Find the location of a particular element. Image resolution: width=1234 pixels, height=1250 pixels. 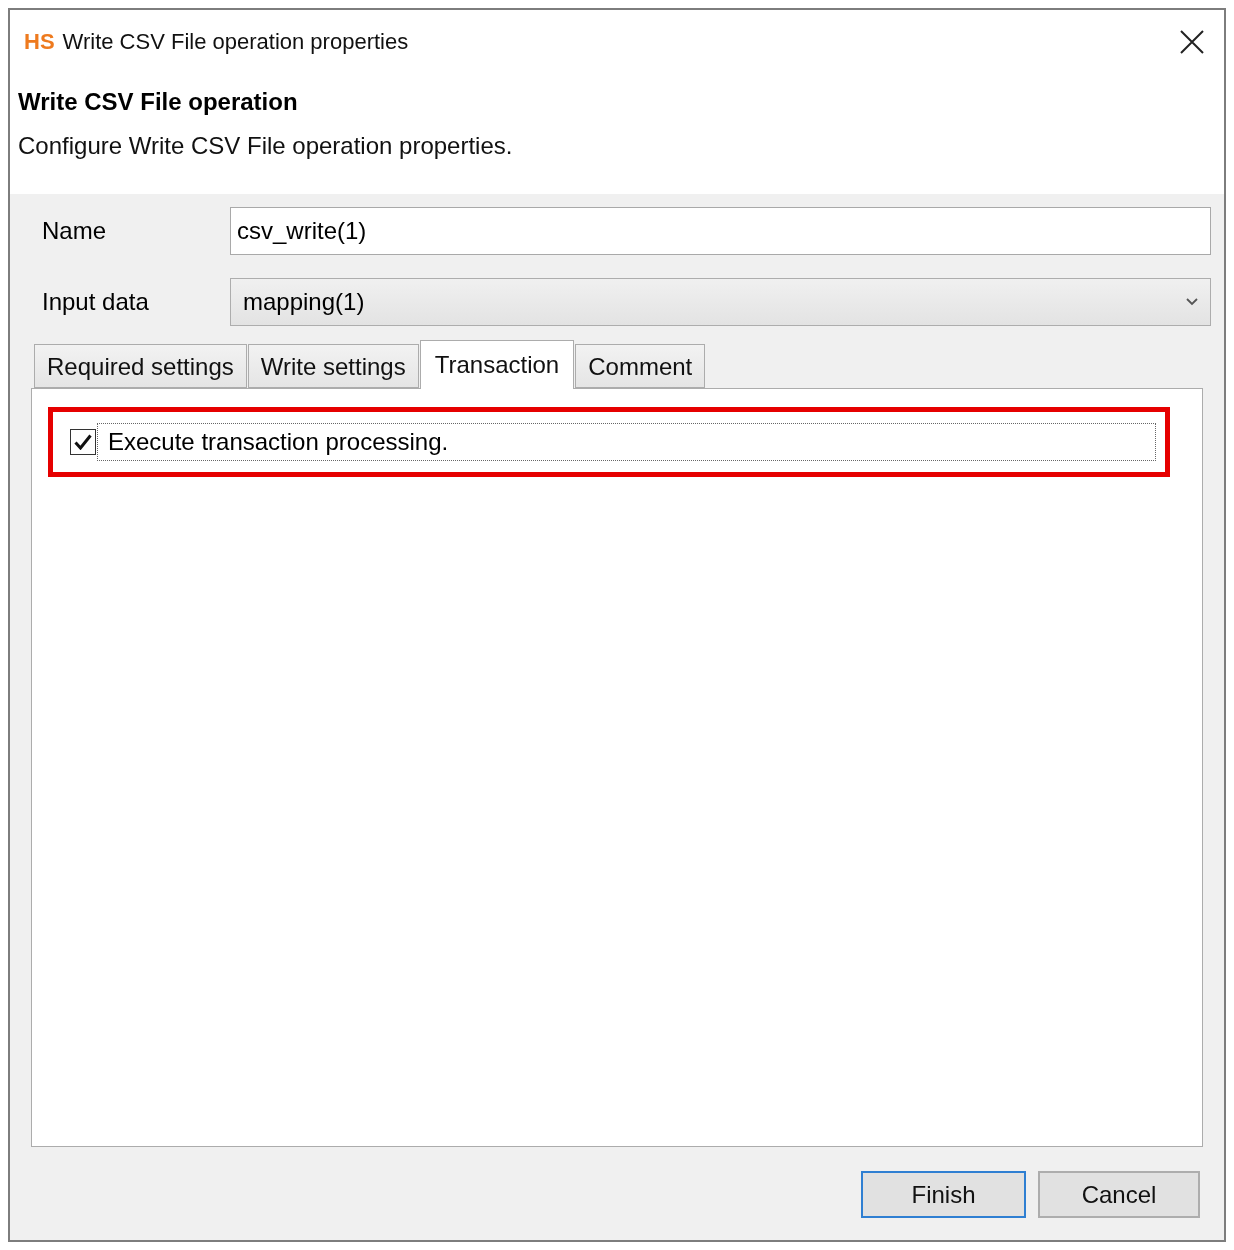

checkbox-label: Execute transaction processing. is located at coordinates (626, 442).